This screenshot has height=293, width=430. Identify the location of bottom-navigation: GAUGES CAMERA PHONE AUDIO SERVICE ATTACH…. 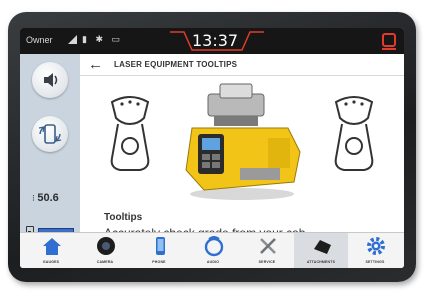
(212, 250).